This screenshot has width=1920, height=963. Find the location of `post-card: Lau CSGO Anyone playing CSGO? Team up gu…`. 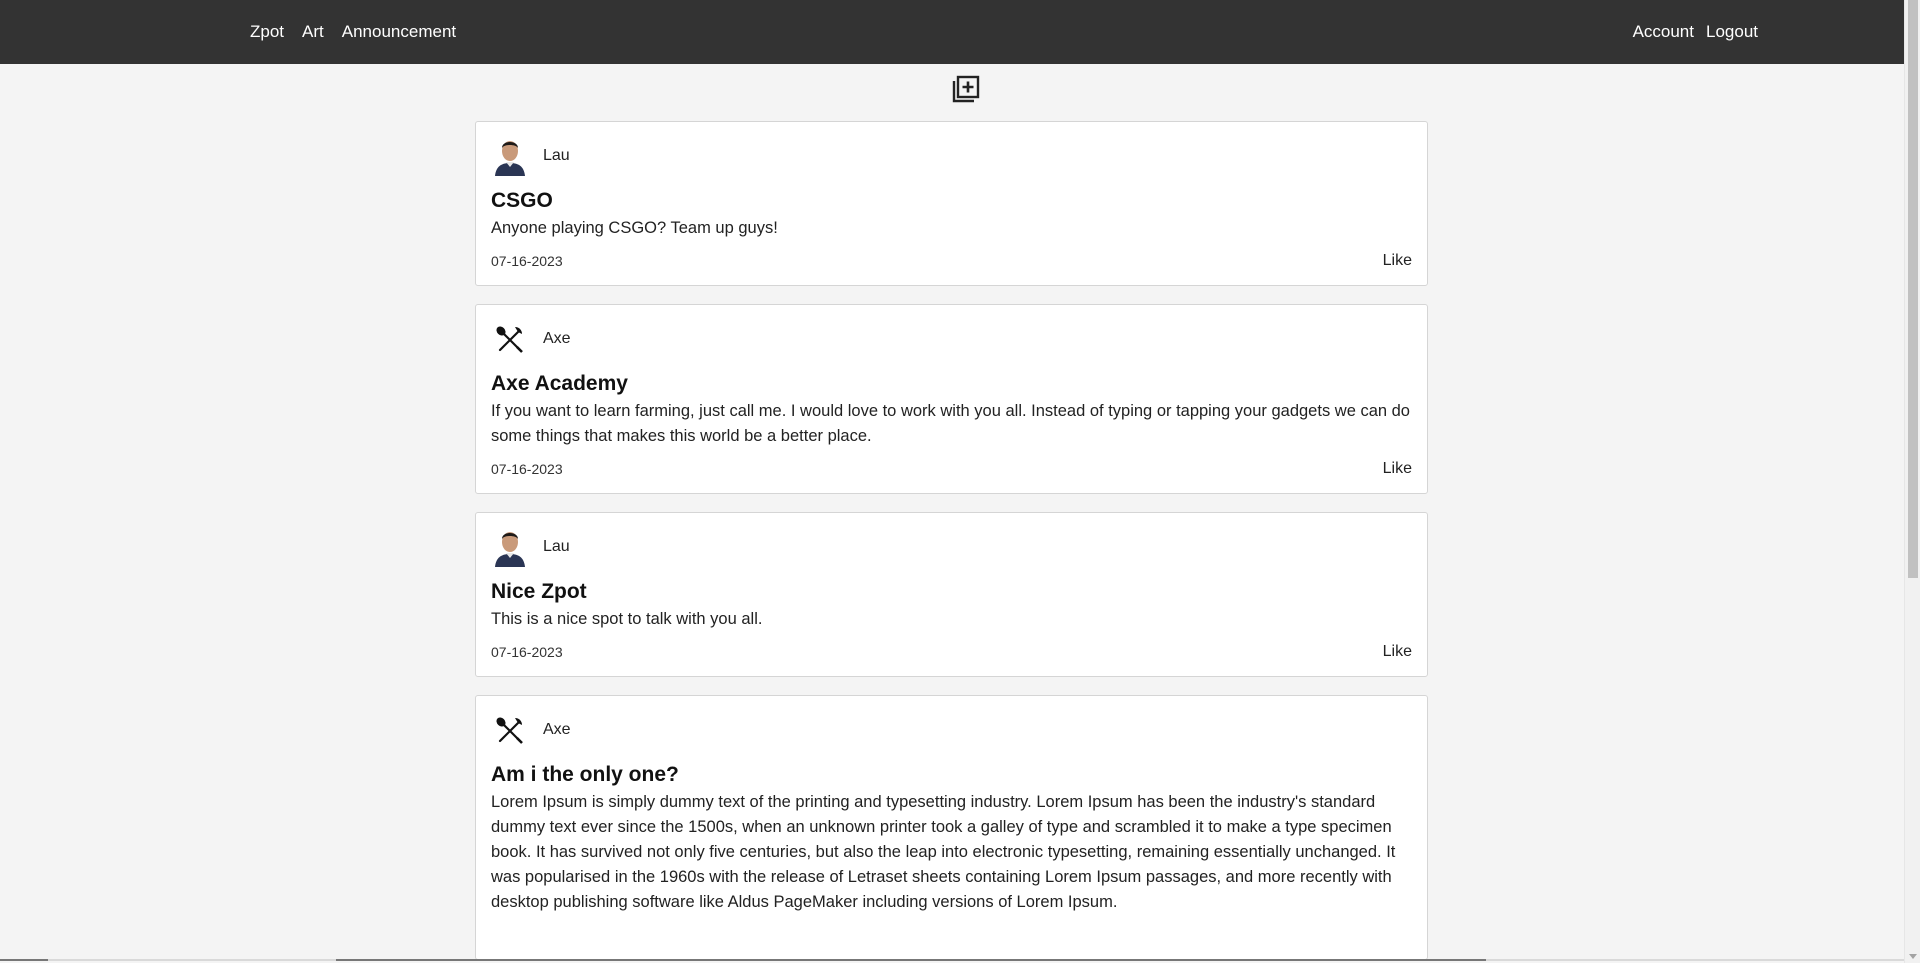

post-card: Lau CSGO Anyone playing CSGO? Team up gu… is located at coordinates (951, 203).